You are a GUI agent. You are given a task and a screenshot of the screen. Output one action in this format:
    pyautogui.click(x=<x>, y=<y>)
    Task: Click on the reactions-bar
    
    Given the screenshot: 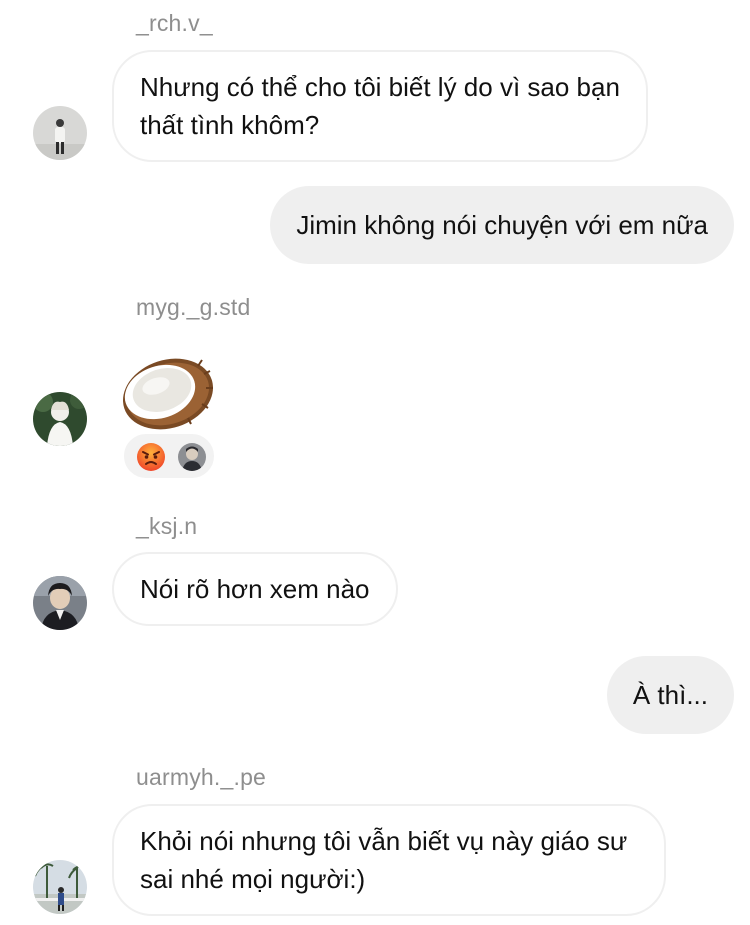 What is the action you would take?
    pyautogui.click(x=169, y=456)
    